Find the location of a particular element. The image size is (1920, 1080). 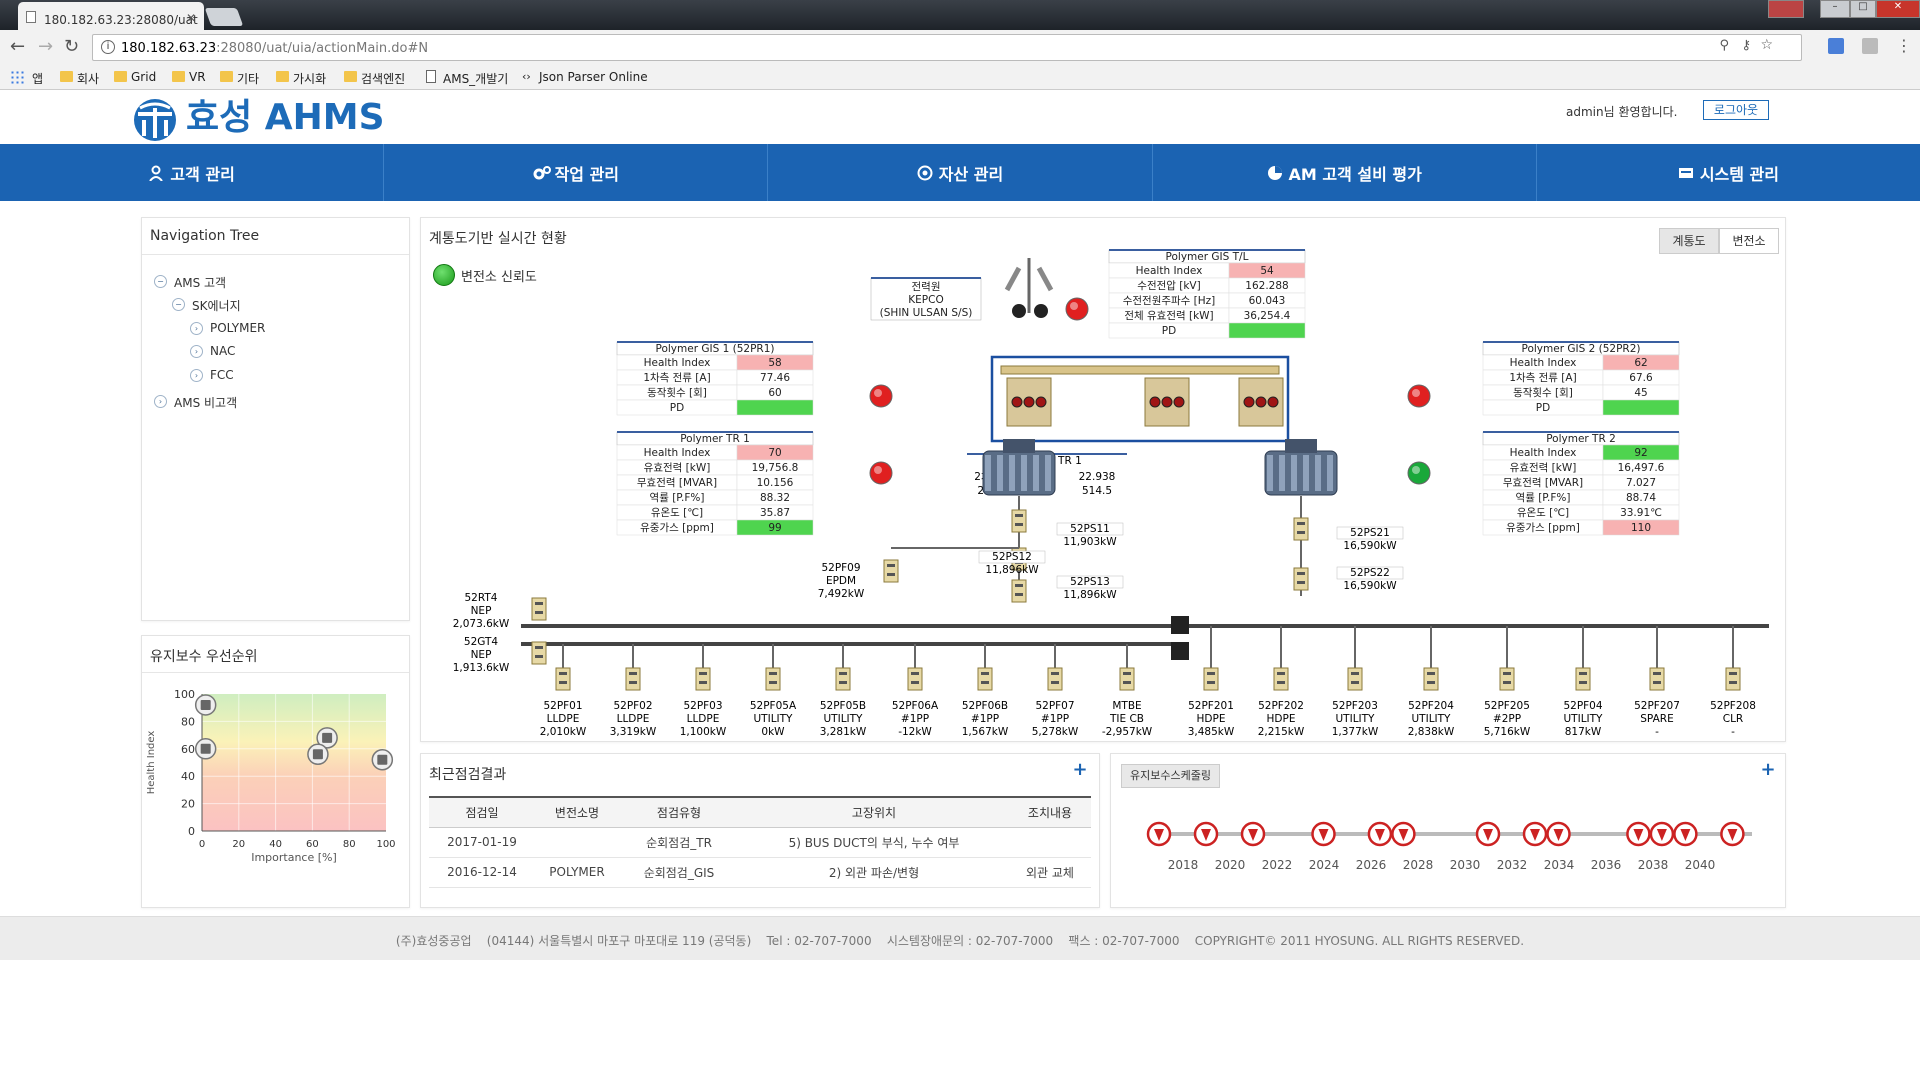

logout-button: 로그아웃 is located at coordinates (1736, 110).